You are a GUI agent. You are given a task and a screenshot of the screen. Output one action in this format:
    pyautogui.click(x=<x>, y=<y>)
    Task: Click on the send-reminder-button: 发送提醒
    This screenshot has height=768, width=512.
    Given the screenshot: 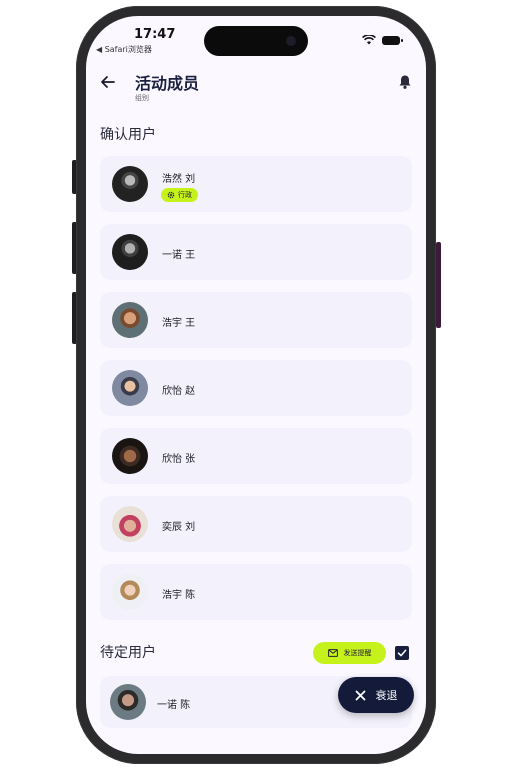 What is the action you would take?
    pyautogui.click(x=349, y=653)
    